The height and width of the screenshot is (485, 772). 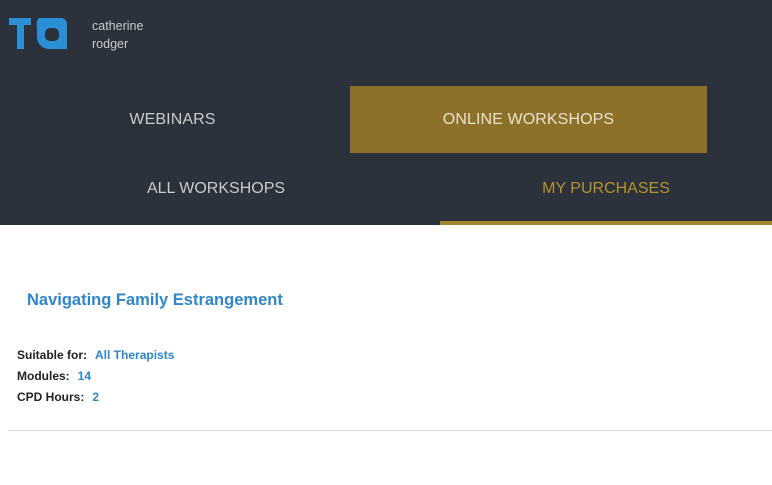 I want to click on tab-my-purchases: MY PURCHASES, so click(x=606, y=189).